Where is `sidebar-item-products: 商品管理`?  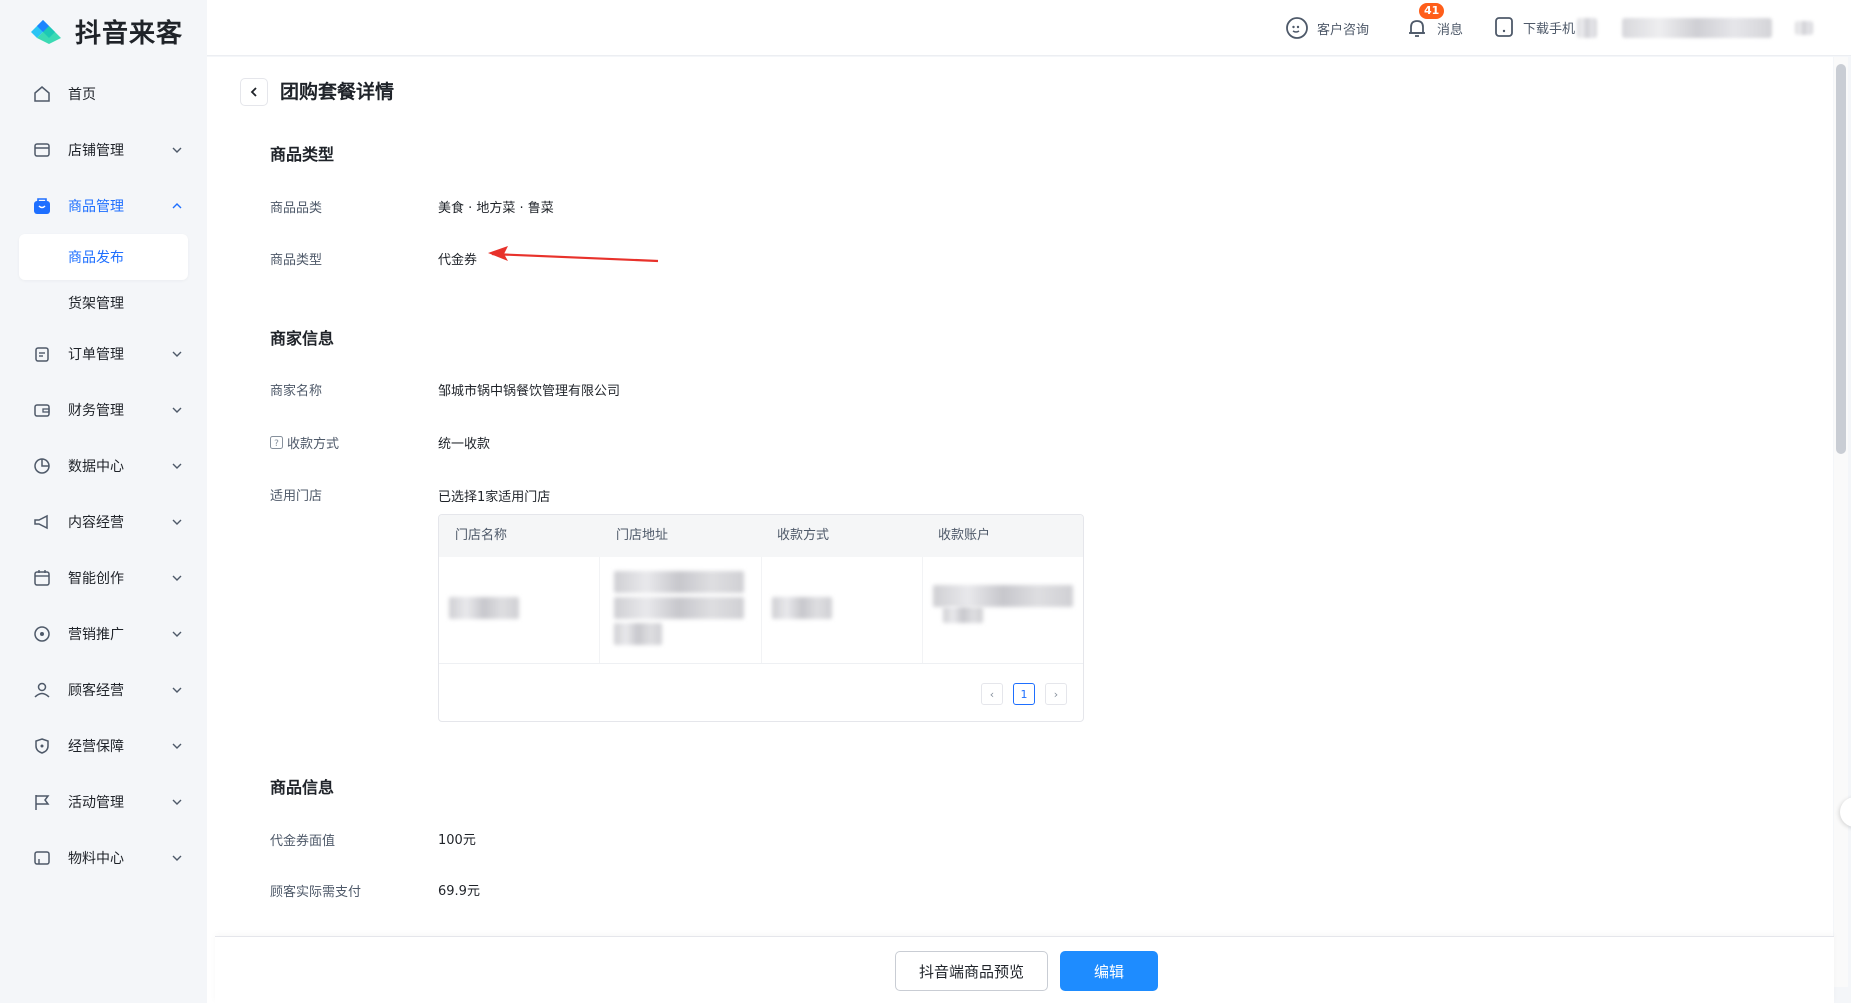 sidebar-item-products: 商品管理 is located at coordinates (103, 206).